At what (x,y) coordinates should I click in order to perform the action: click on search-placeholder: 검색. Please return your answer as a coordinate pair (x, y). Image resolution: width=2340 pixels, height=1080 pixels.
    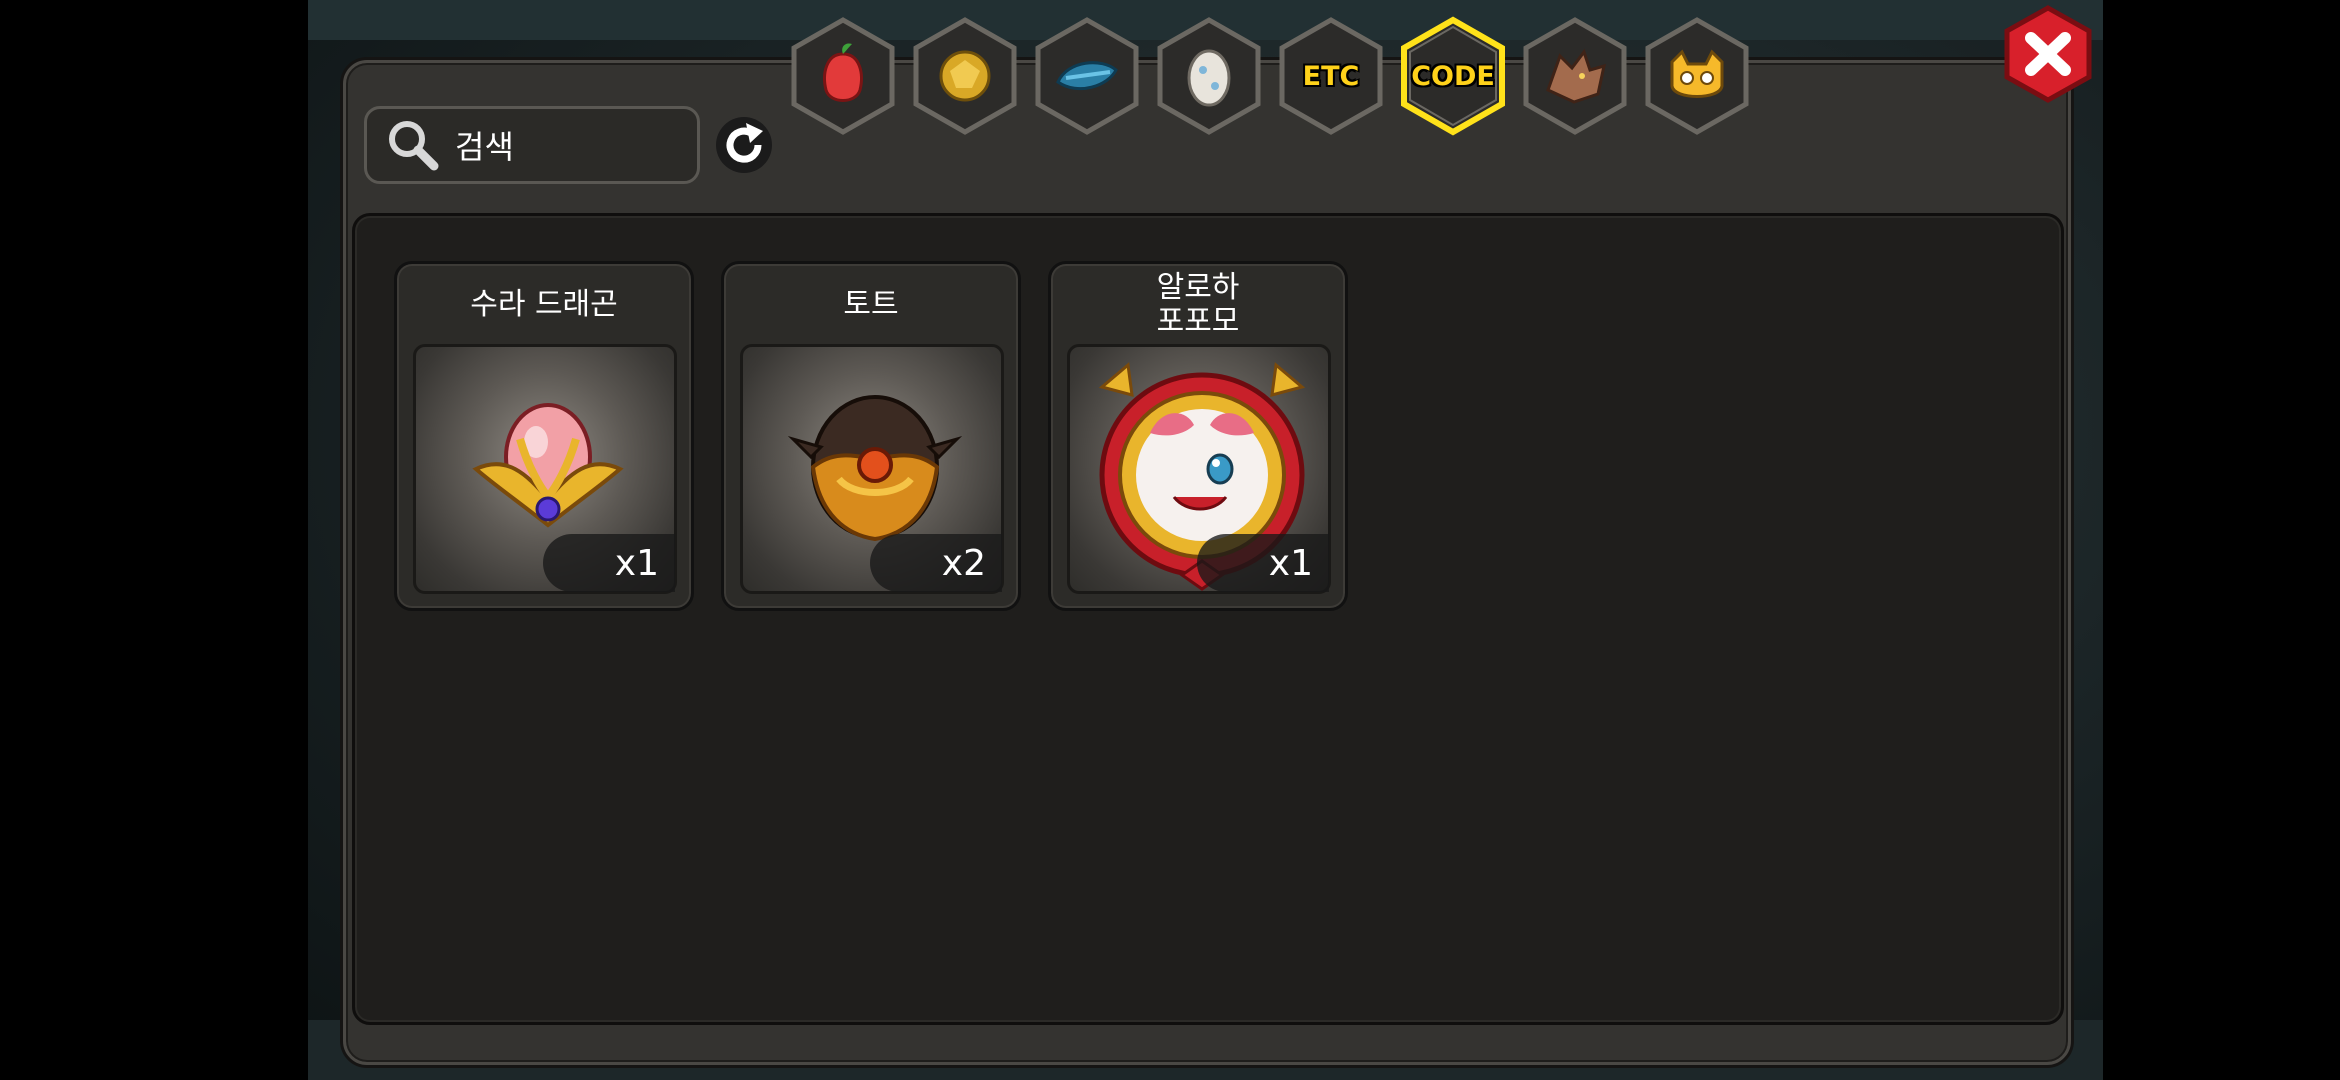
    Looking at the image, I should click on (484, 147).